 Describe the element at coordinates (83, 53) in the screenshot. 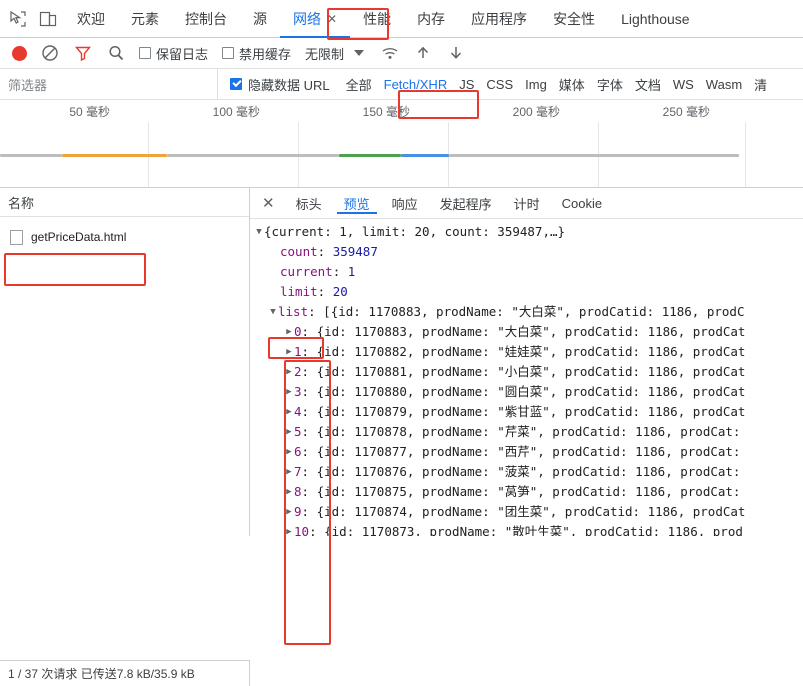

I see `filter-icon` at that location.